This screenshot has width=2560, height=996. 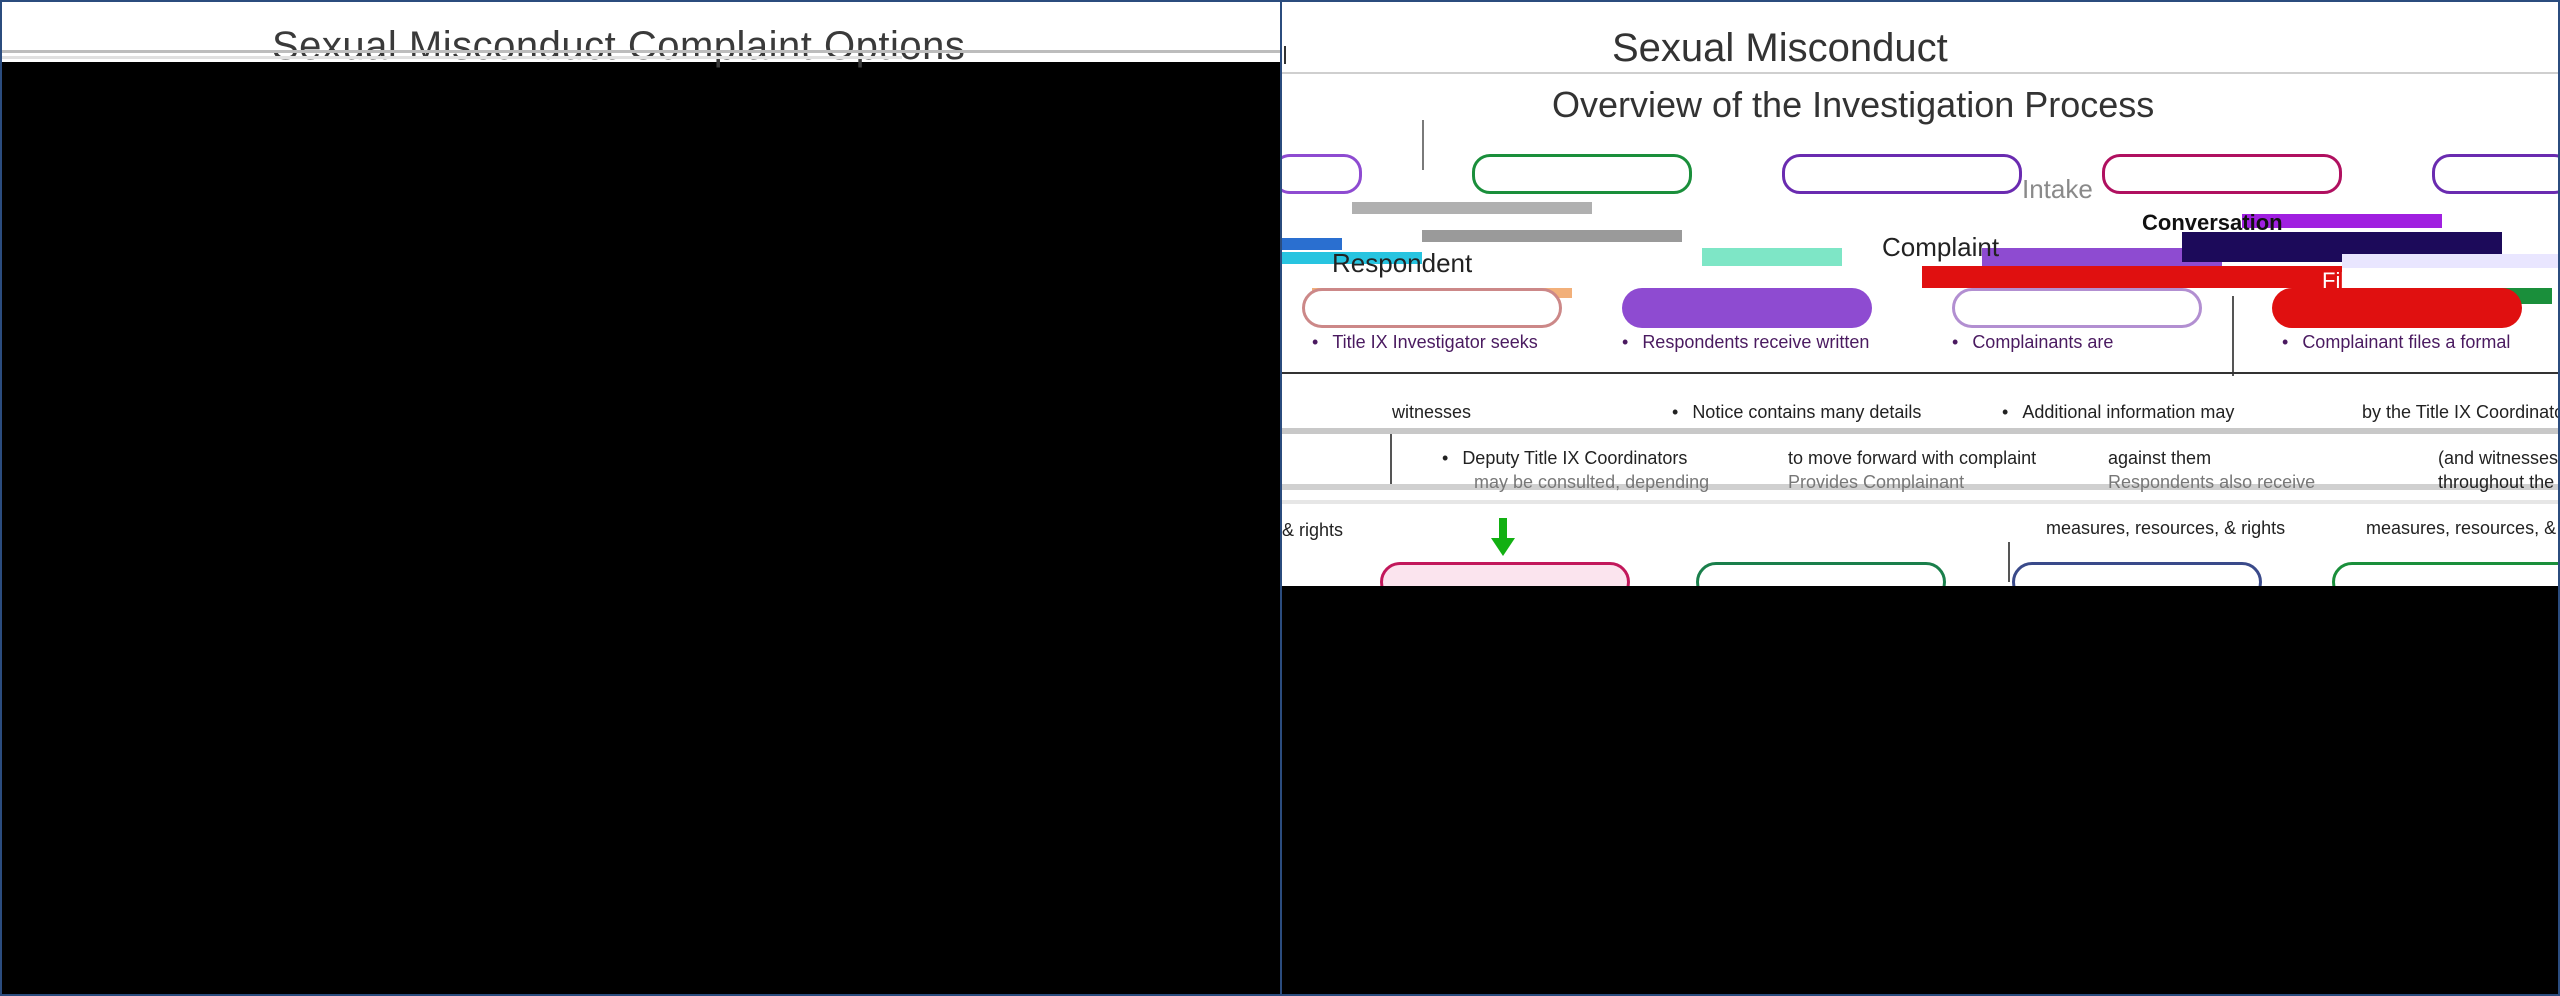 I want to click on text-line: Provides Complainant, so click(x=1876, y=482).